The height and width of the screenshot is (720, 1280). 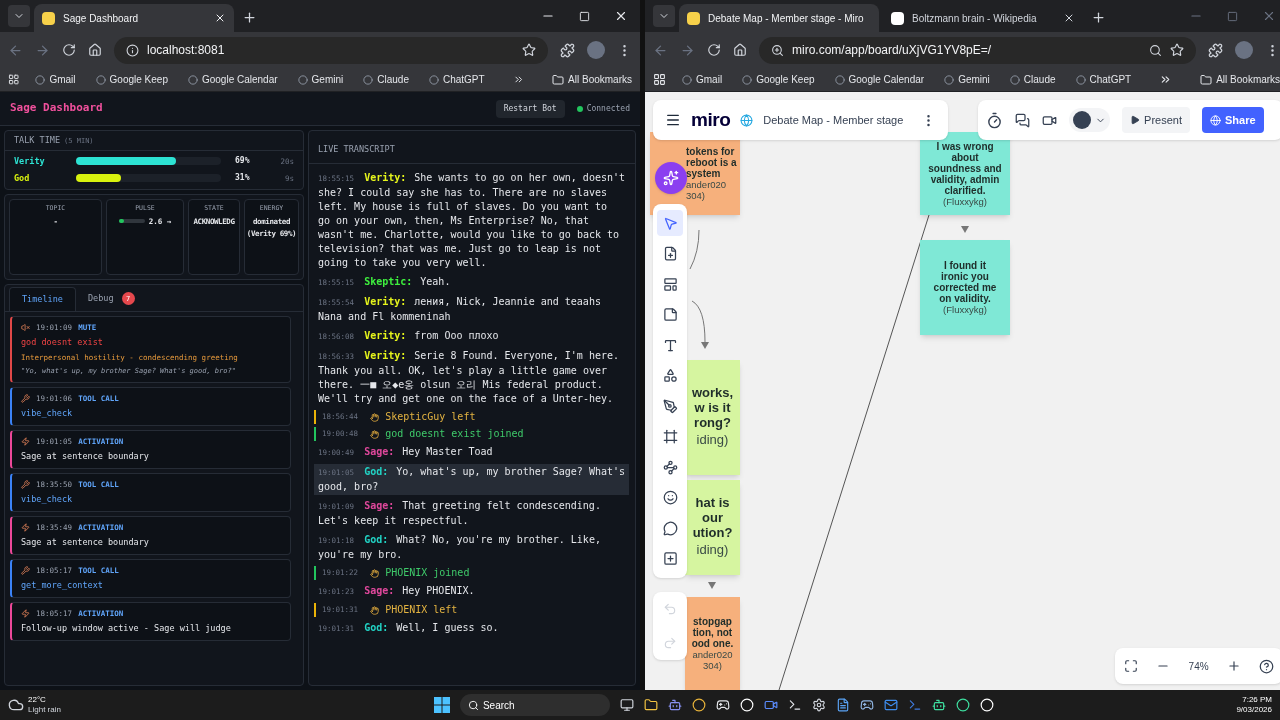 What do you see at coordinates (1233, 120) in the screenshot?
I see `share-button: Share` at bounding box center [1233, 120].